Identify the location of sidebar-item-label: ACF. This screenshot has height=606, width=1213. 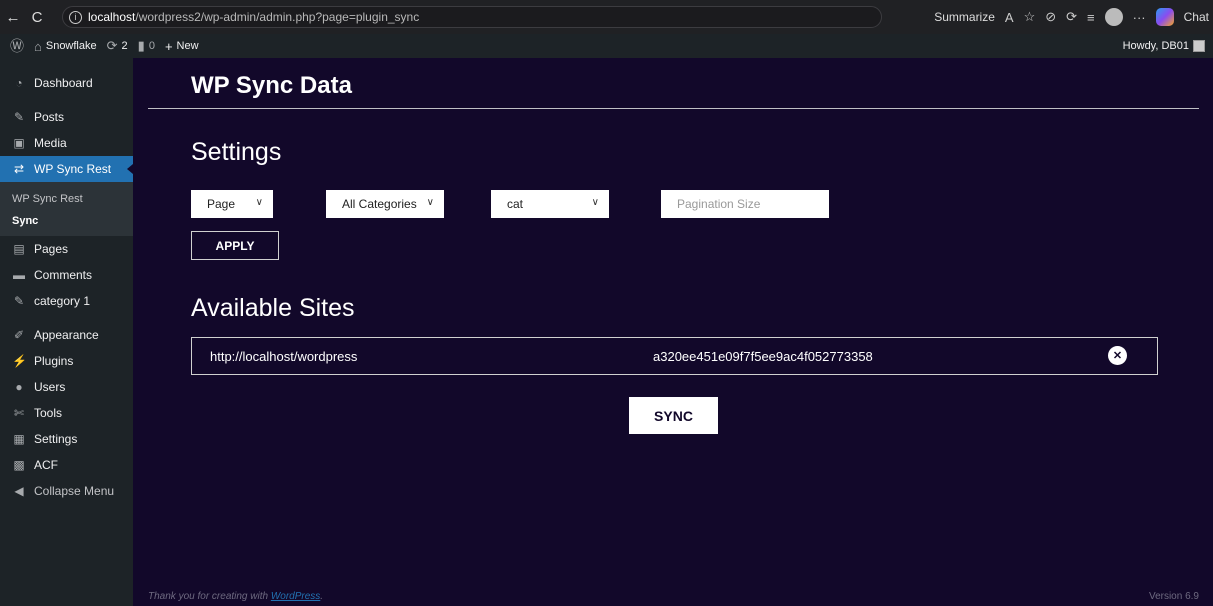
(46, 465).